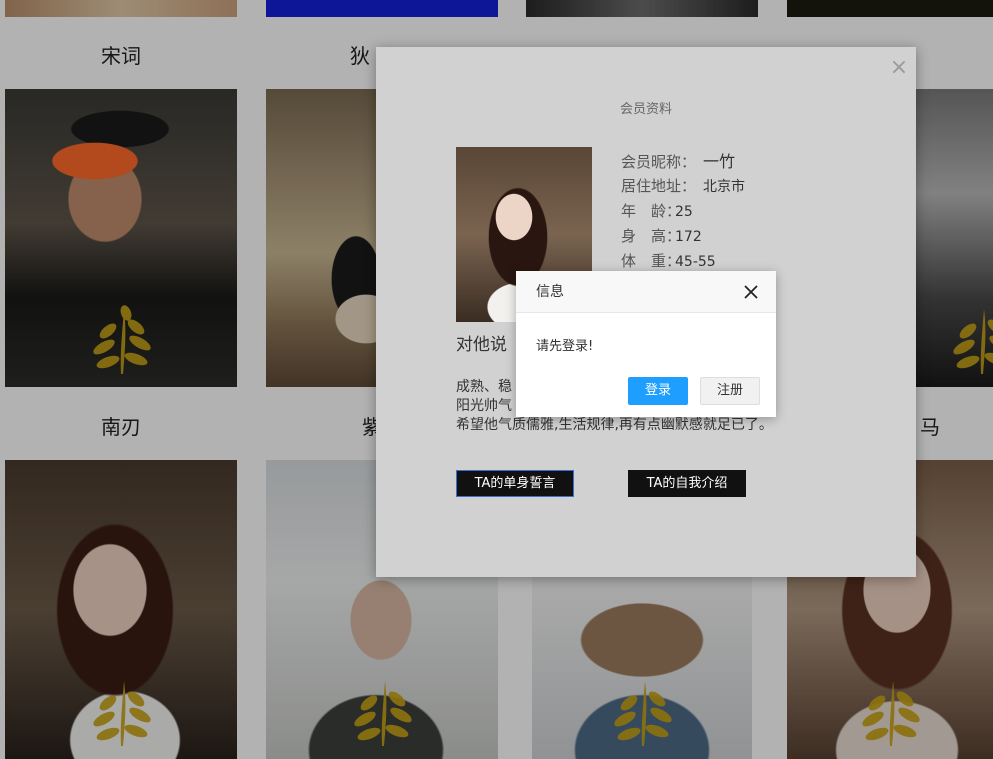 This screenshot has height=759, width=993. Describe the element at coordinates (651, 236) in the screenshot. I see `info-label: 身 高：` at that location.